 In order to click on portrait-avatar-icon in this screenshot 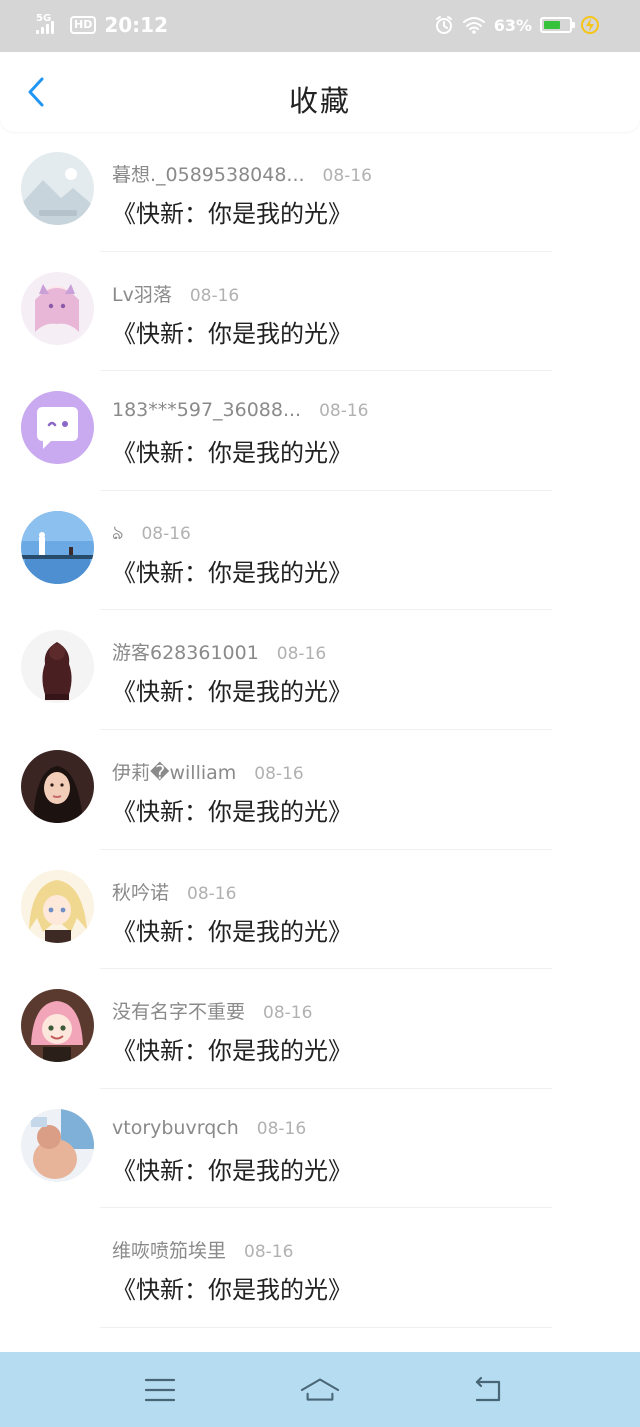, I will do `click(57, 786)`.